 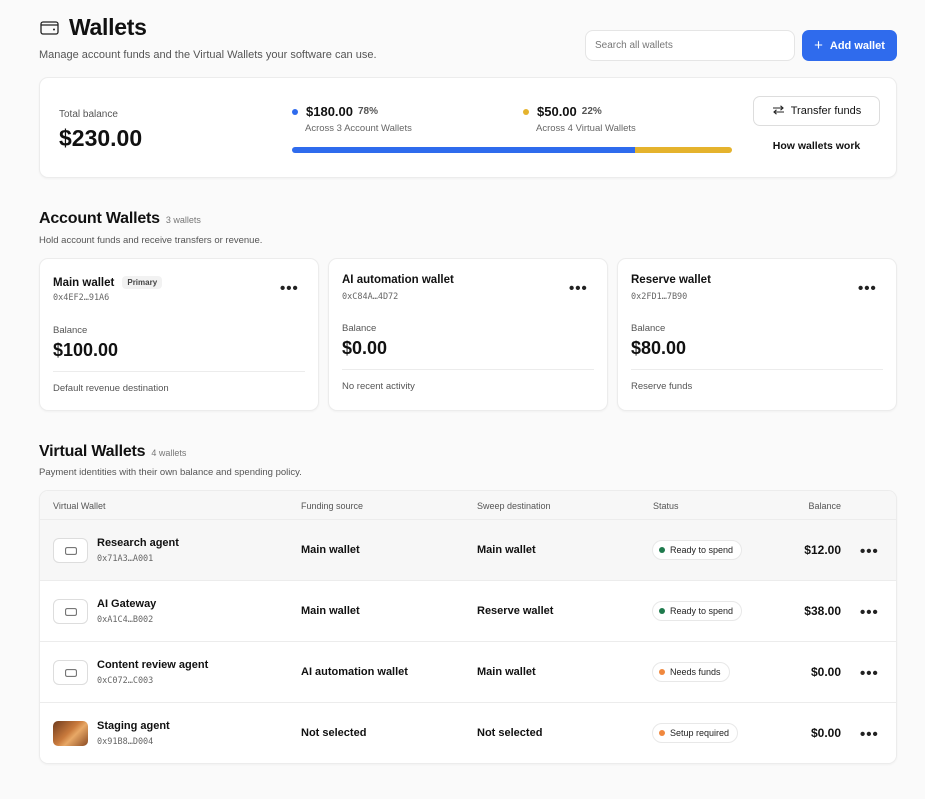 I want to click on sweep-destination: Reserve wallet, so click(x=515, y=611).